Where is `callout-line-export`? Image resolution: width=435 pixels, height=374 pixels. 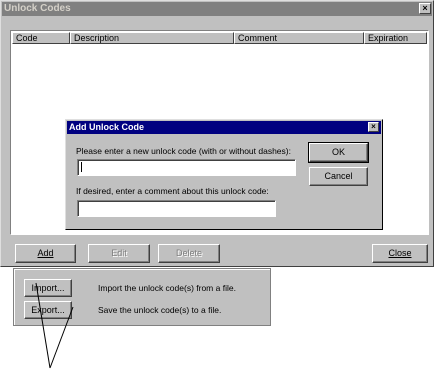 callout-line-export is located at coordinates (61, 337).